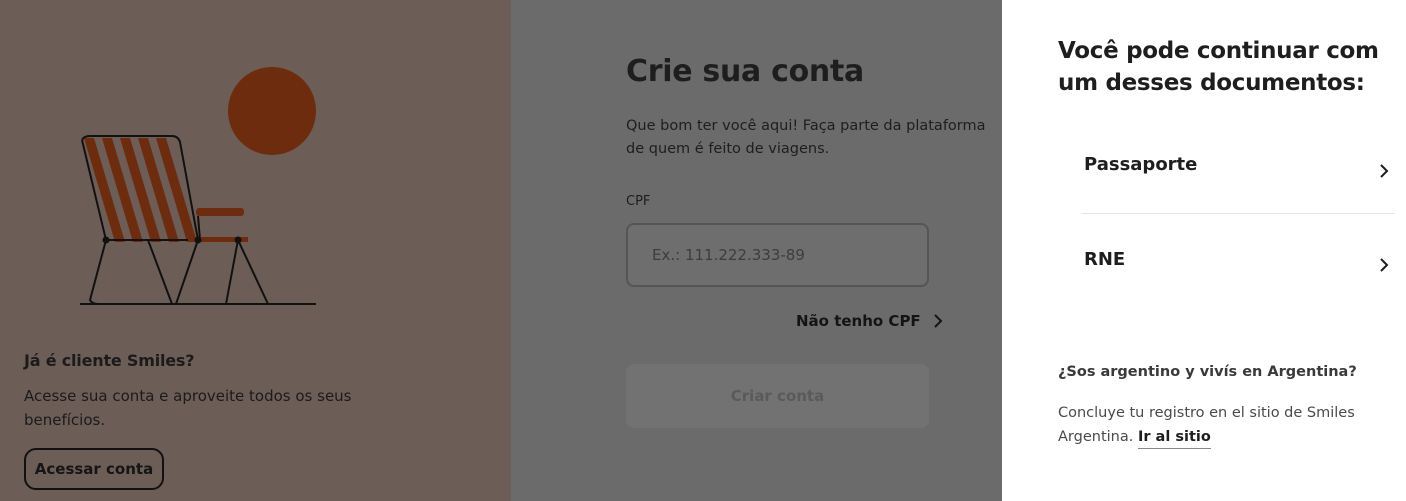  Describe the element at coordinates (1238, 257) in the screenshot. I see `document-option-rne: RNE` at that location.